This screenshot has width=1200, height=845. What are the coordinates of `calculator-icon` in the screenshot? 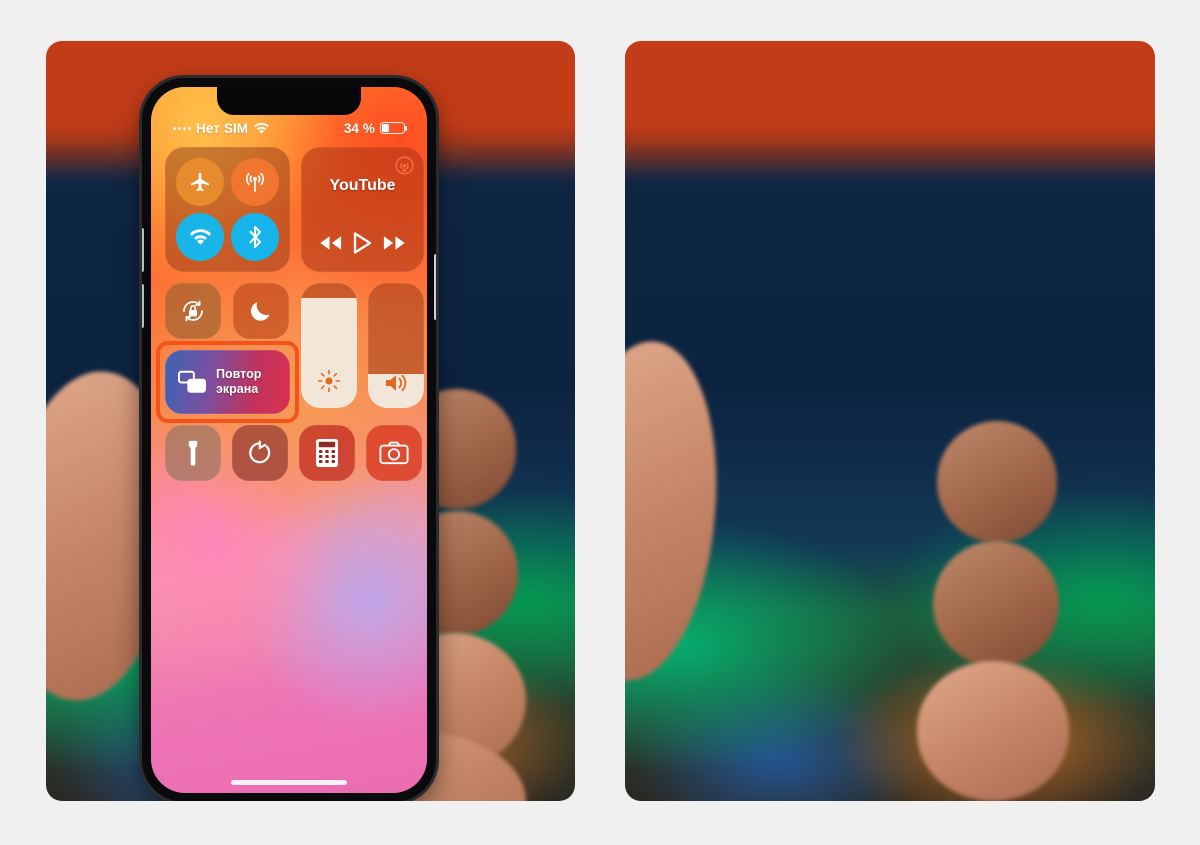 It's located at (327, 453).